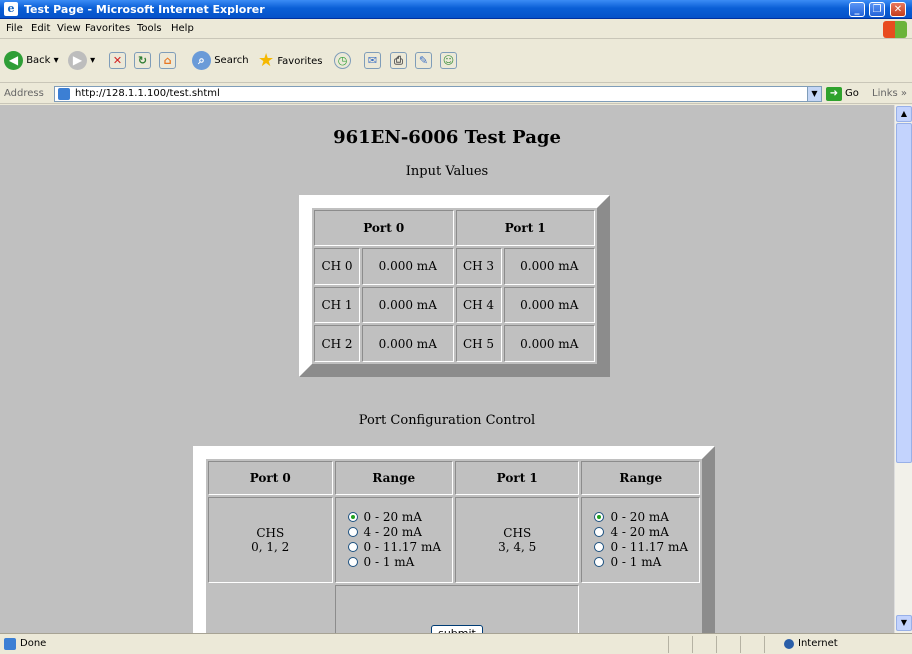 The width and height of the screenshot is (912, 654). What do you see at coordinates (525, 228) in the screenshot?
I see `input-port1-header: Port 1` at bounding box center [525, 228].